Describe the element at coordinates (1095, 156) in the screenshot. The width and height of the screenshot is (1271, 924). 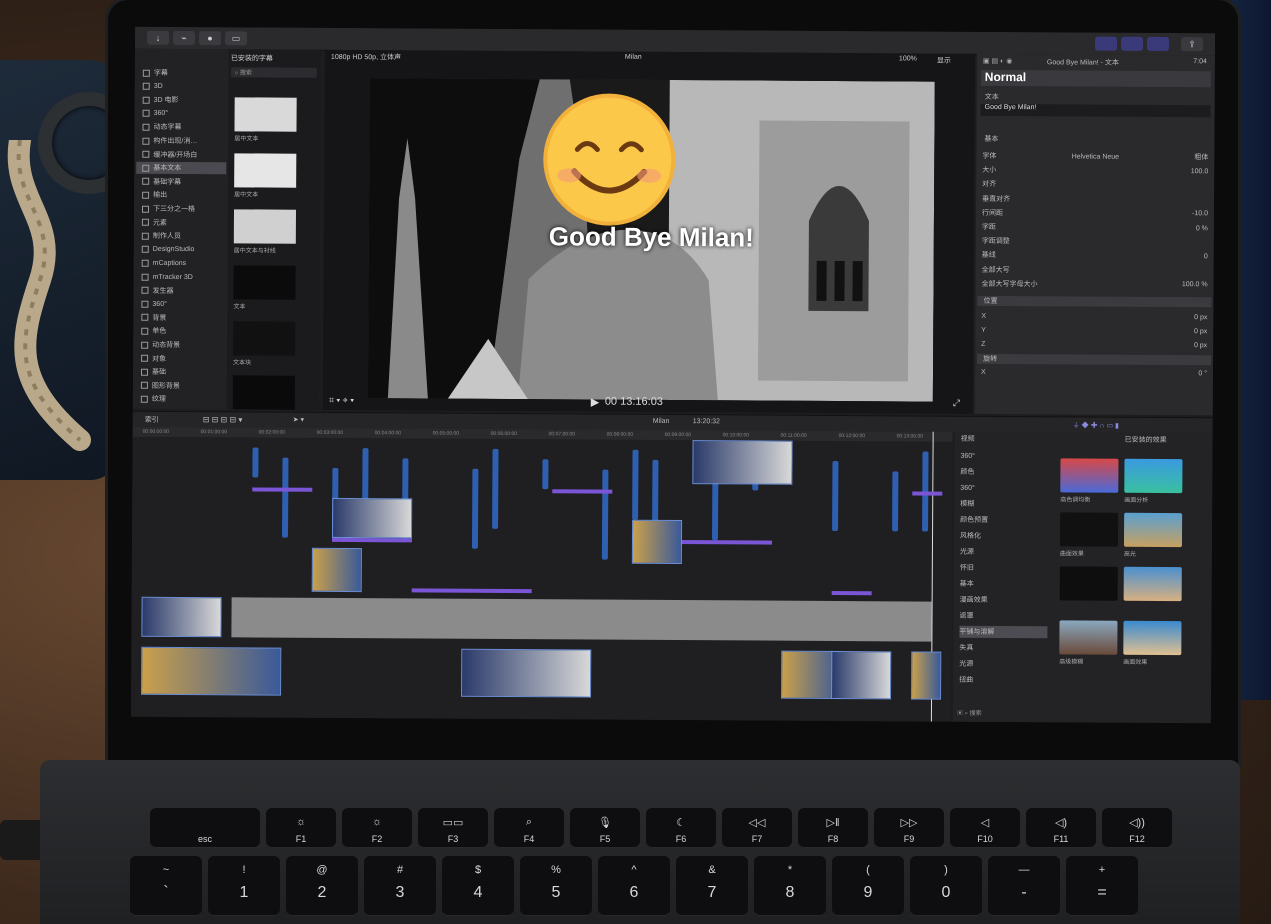
I see `inspector-row: 字体 Helvetica Neue 粗体` at that location.